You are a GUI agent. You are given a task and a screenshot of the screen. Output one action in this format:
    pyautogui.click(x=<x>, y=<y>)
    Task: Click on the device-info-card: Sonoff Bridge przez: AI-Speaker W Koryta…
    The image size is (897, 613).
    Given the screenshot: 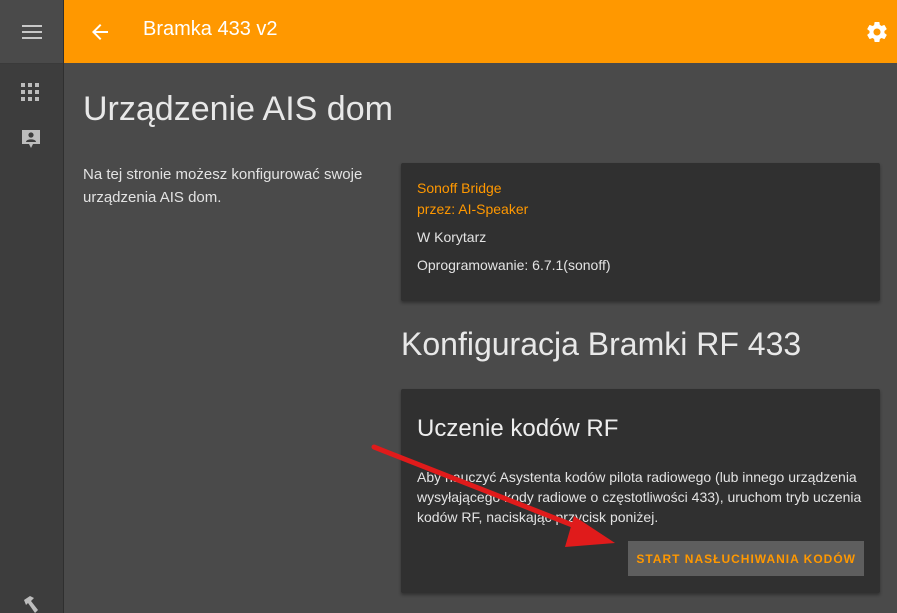 What is the action you would take?
    pyautogui.click(x=640, y=232)
    